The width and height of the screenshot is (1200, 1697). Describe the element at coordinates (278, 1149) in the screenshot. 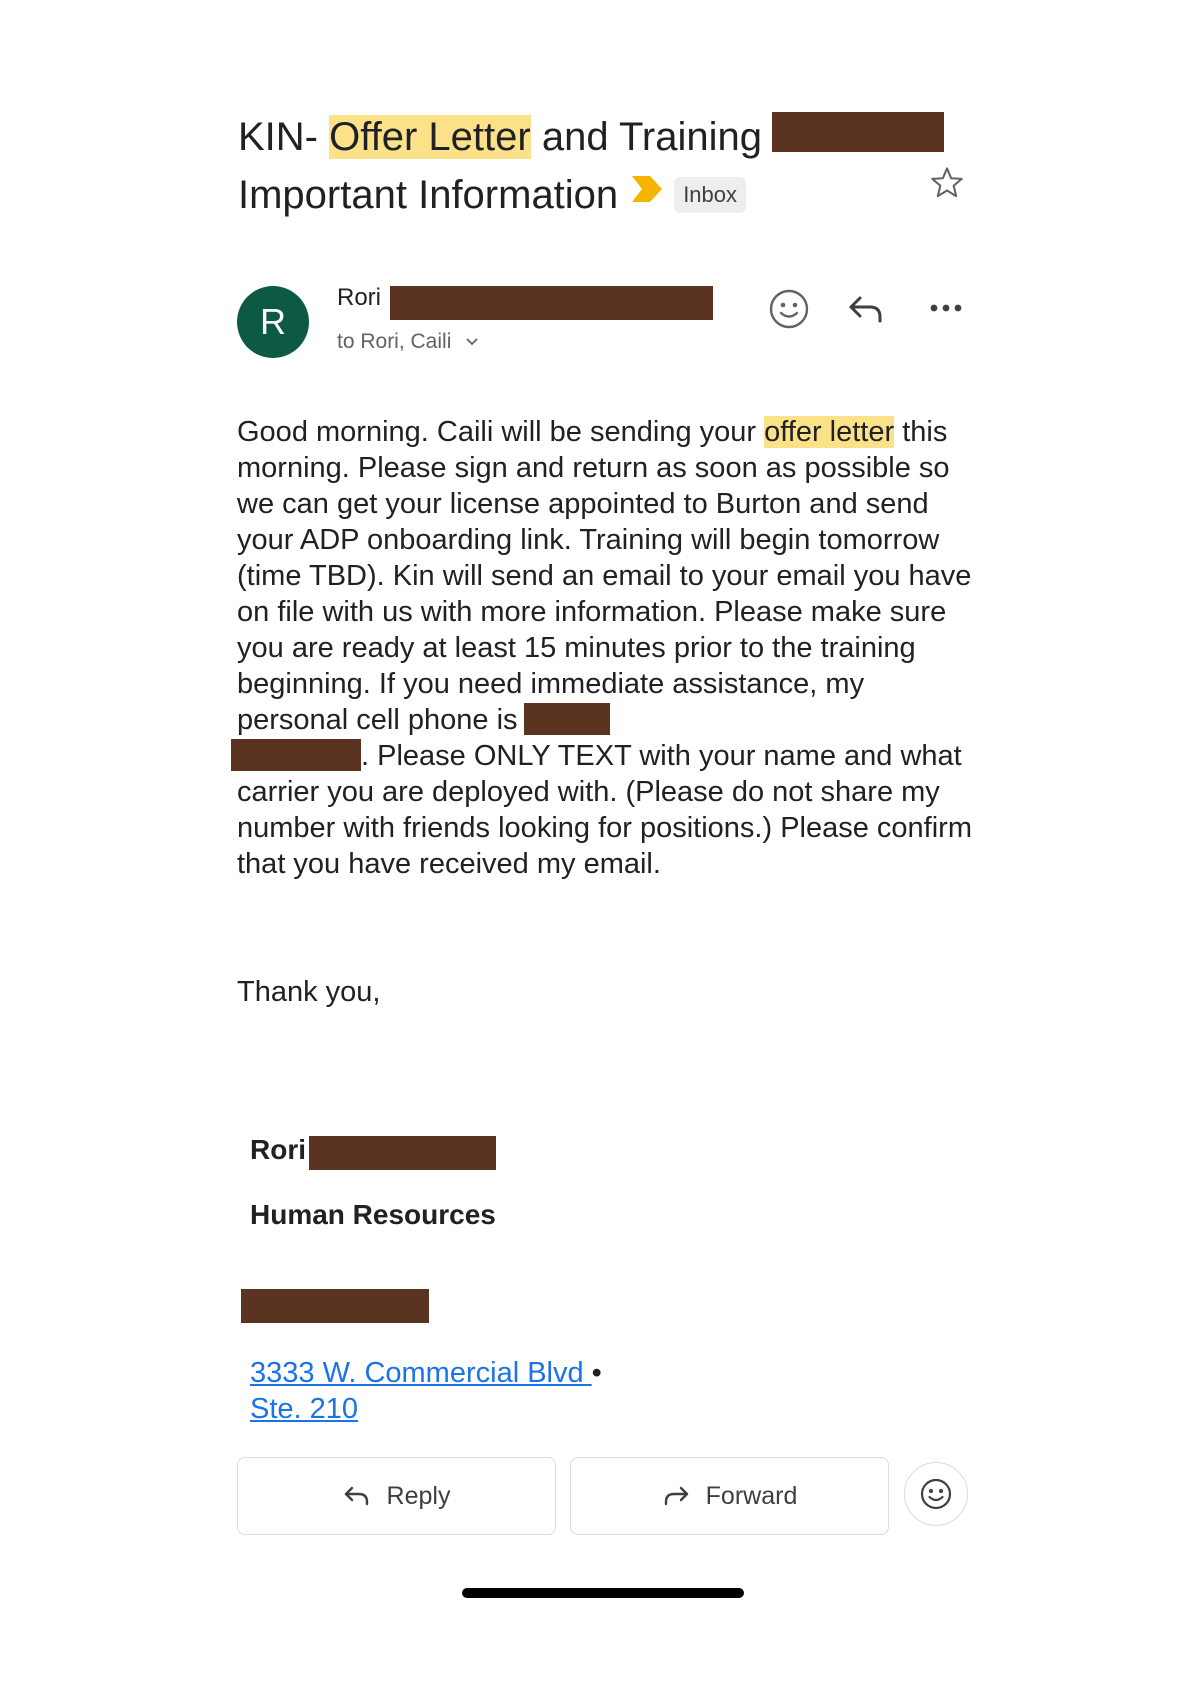

I see `signature-name: Rori` at that location.